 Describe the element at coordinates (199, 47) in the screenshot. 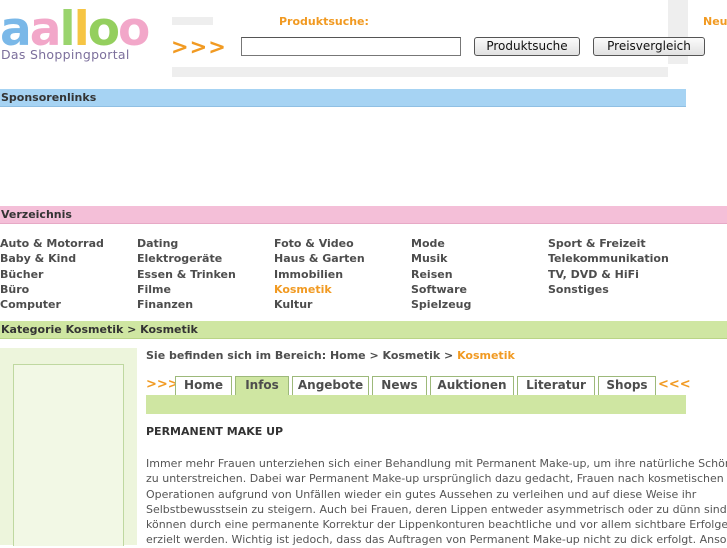

I see `search-arrows-icon: >>>` at that location.